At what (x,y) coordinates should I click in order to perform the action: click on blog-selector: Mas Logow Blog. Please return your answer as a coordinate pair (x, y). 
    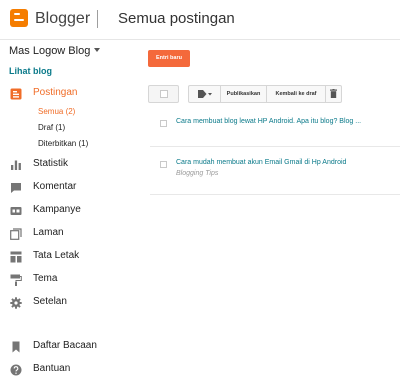
    Looking at the image, I should click on (55, 51).